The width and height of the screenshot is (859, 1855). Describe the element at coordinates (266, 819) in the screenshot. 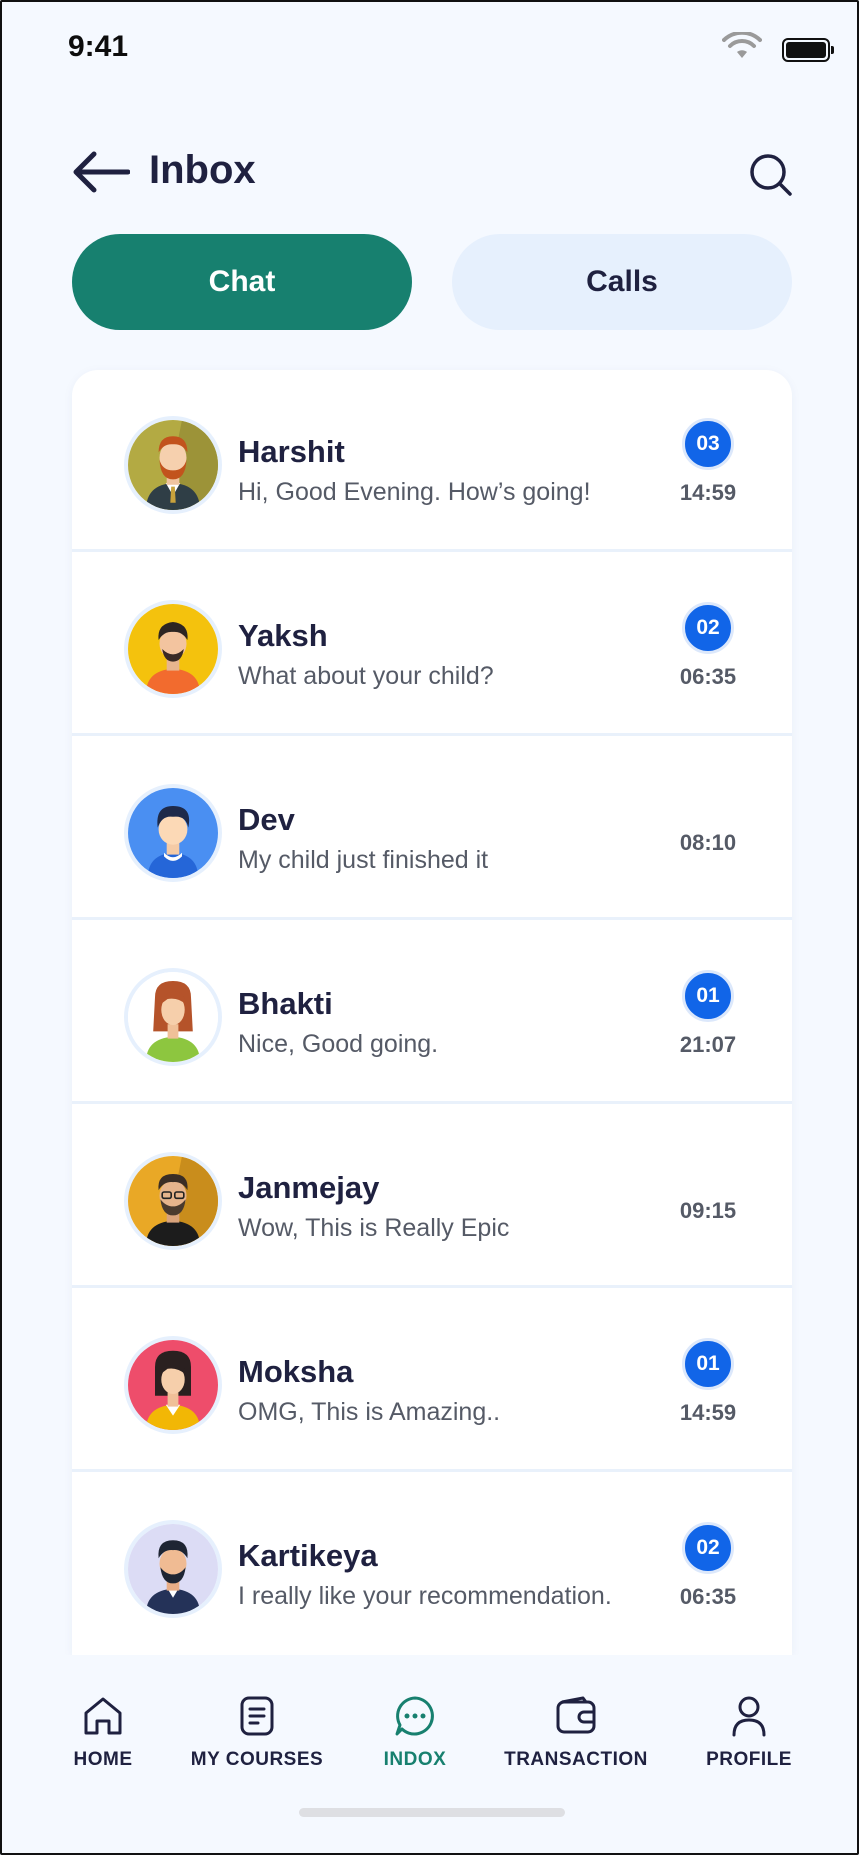

I see `chat-name: Dev` at that location.